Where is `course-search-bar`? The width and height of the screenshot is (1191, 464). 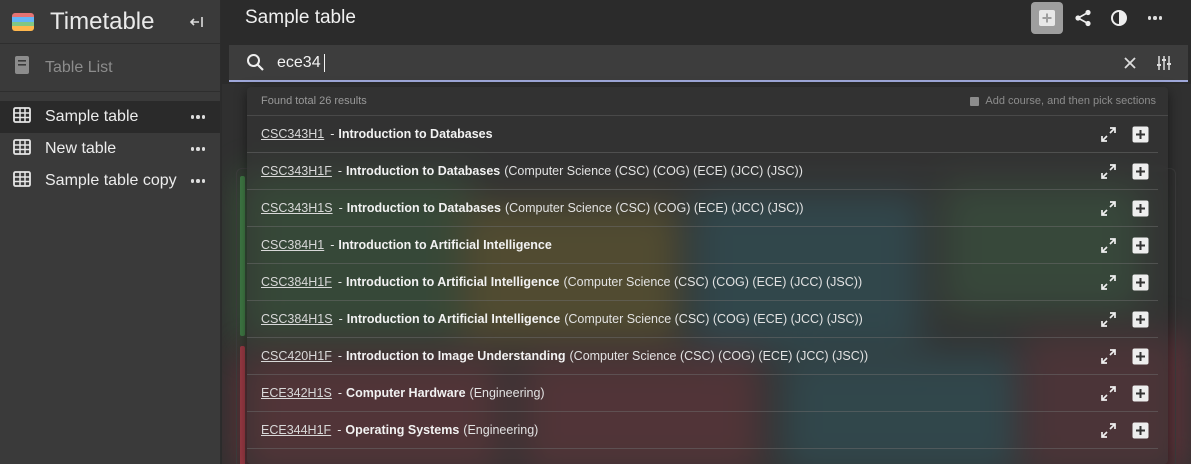 course-search-bar is located at coordinates (708, 63).